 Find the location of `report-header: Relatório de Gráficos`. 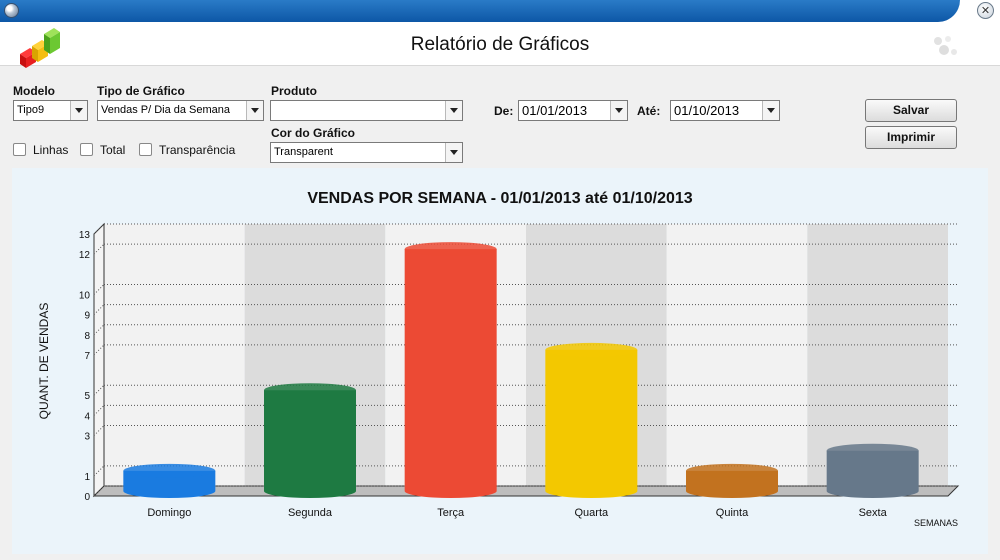

report-header: Relatório de Gráficos is located at coordinates (500, 45).